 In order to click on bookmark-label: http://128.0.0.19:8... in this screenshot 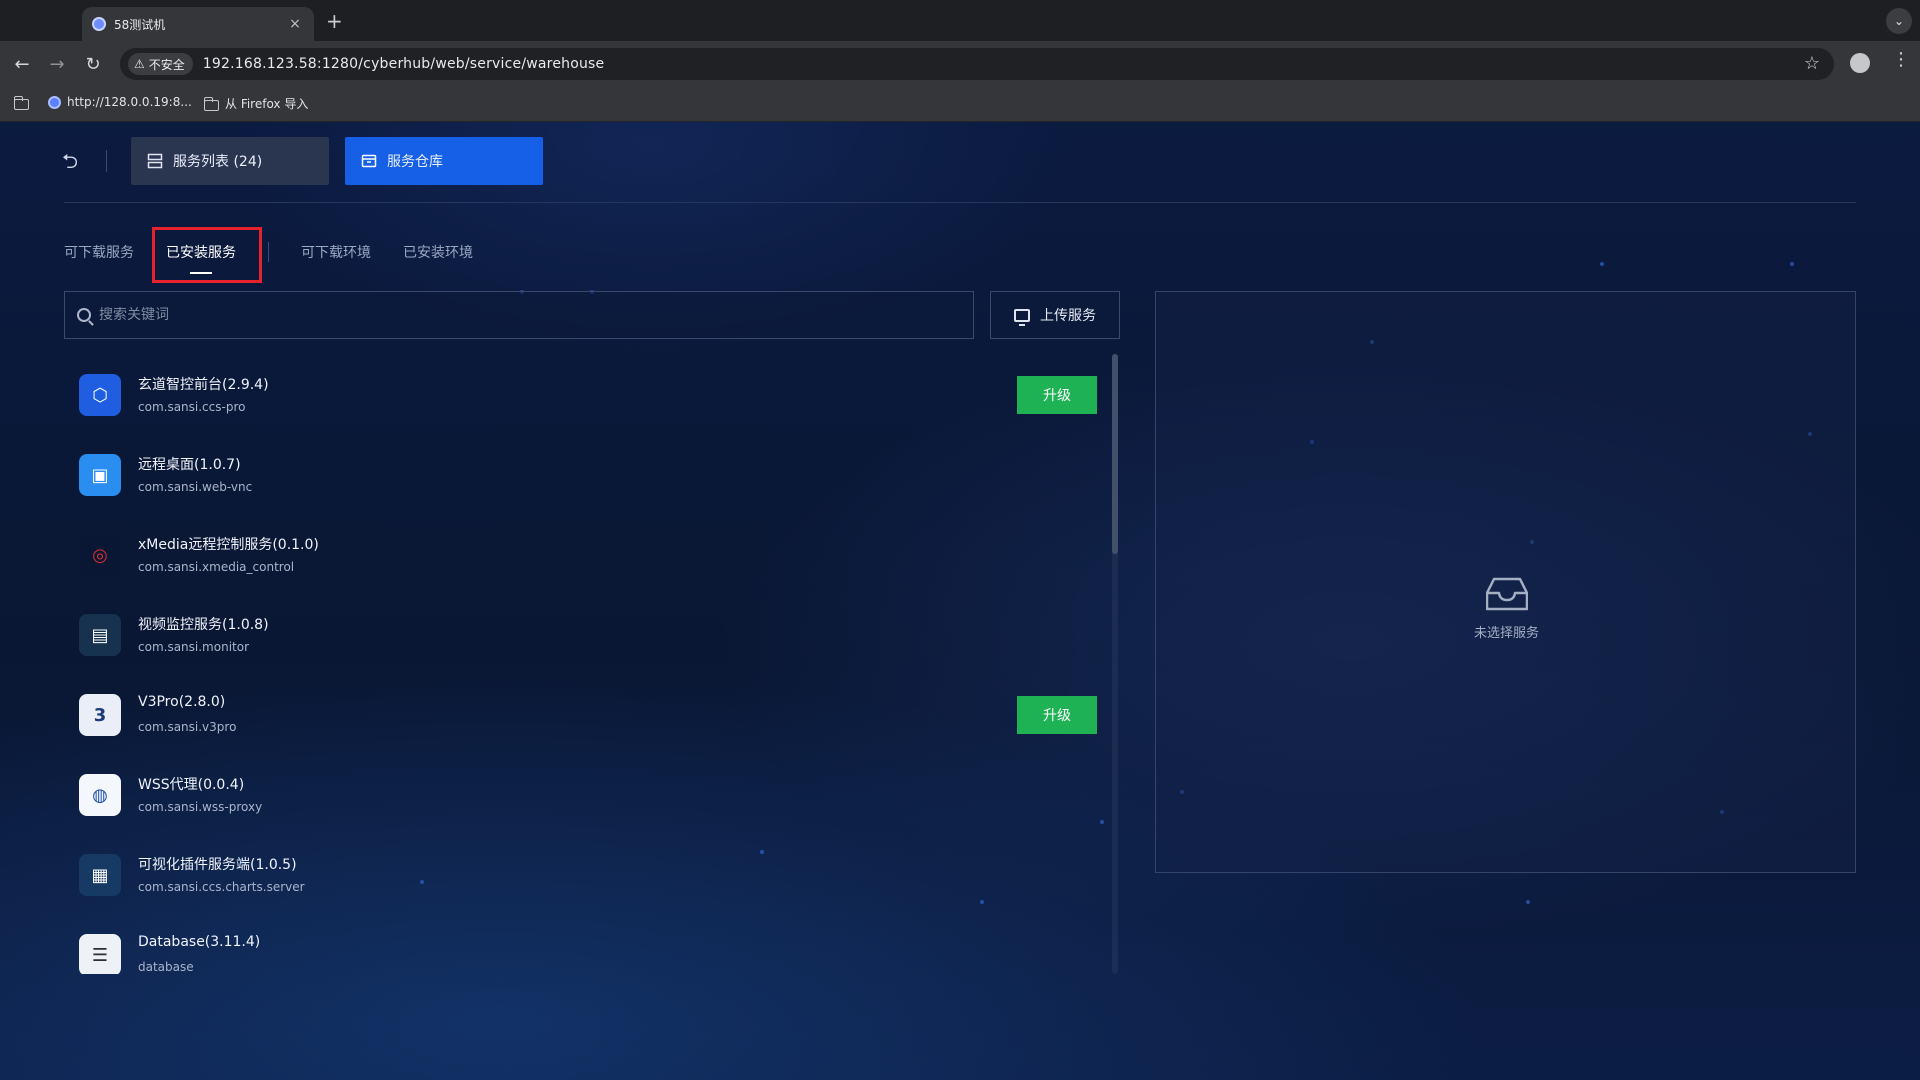, I will do `click(129, 102)`.